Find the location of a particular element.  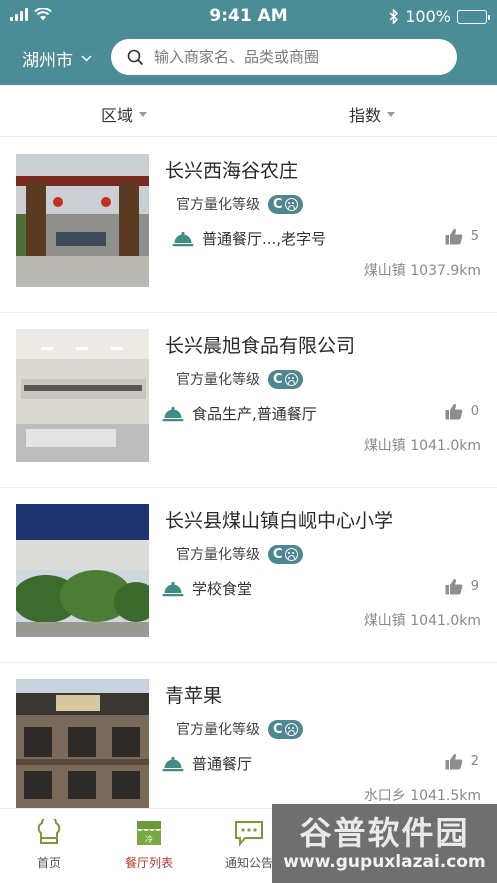

filter-bar: 区域 指数 is located at coordinates (248, 111).